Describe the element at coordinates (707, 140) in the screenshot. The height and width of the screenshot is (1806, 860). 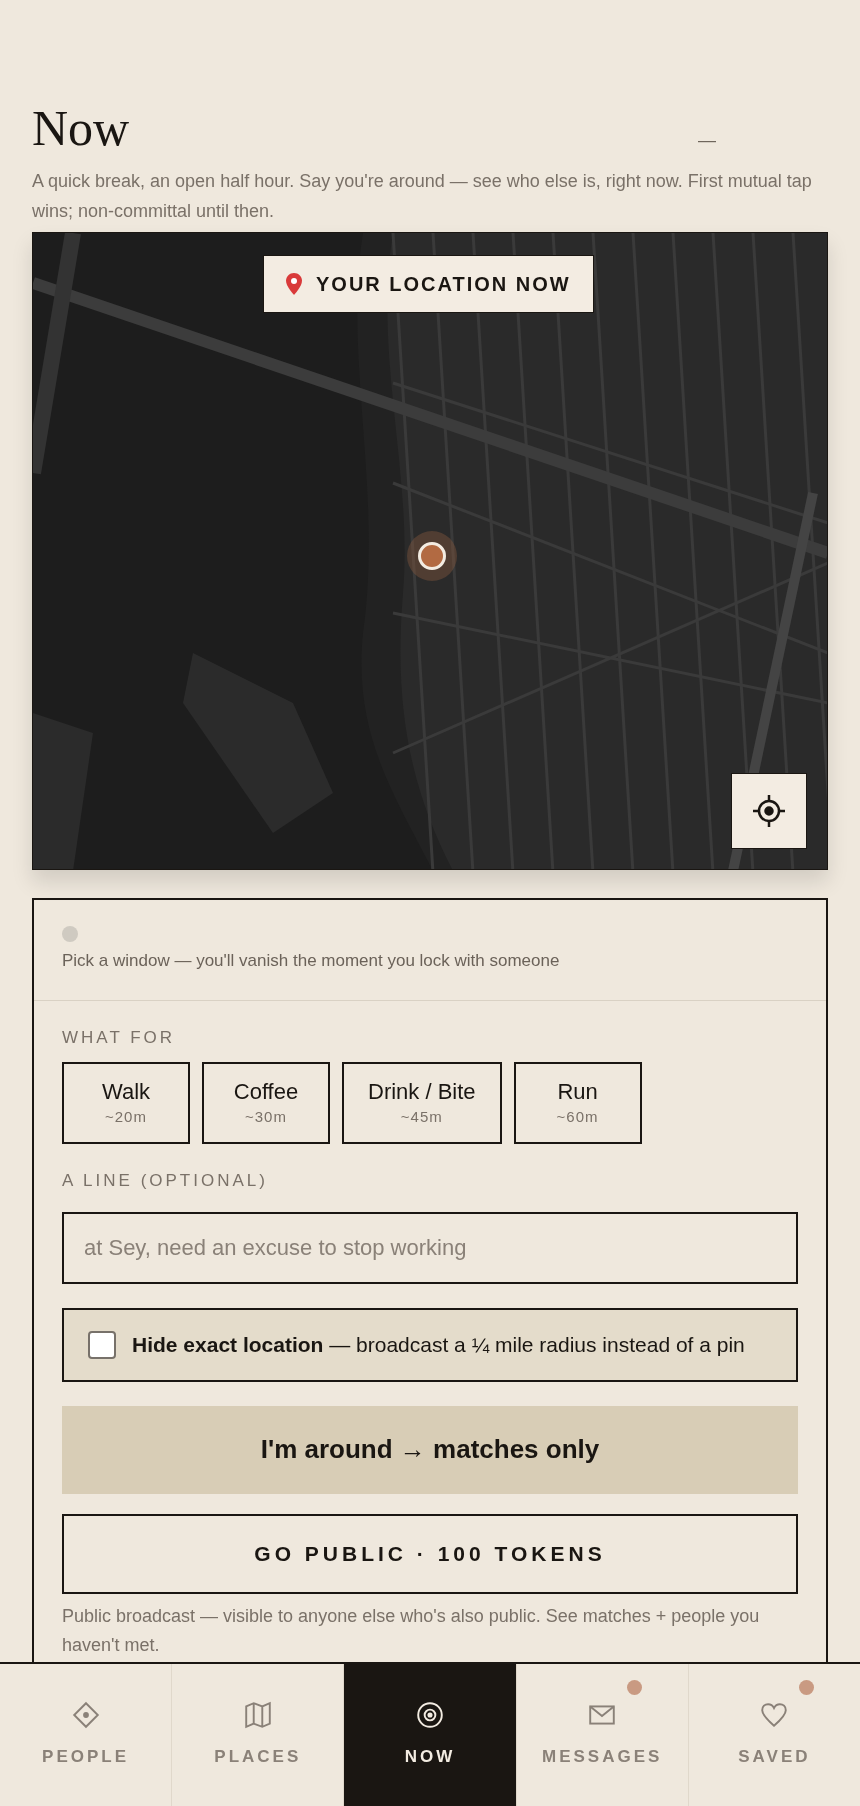
I see `dash-mark: —` at that location.